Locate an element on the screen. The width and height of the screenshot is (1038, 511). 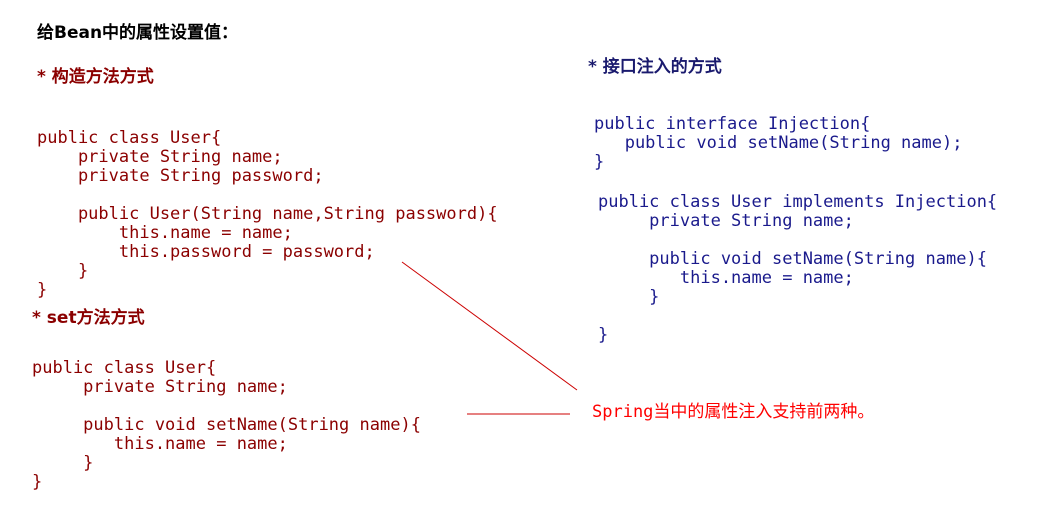
annotation-lines is located at coordinates (489, 338).